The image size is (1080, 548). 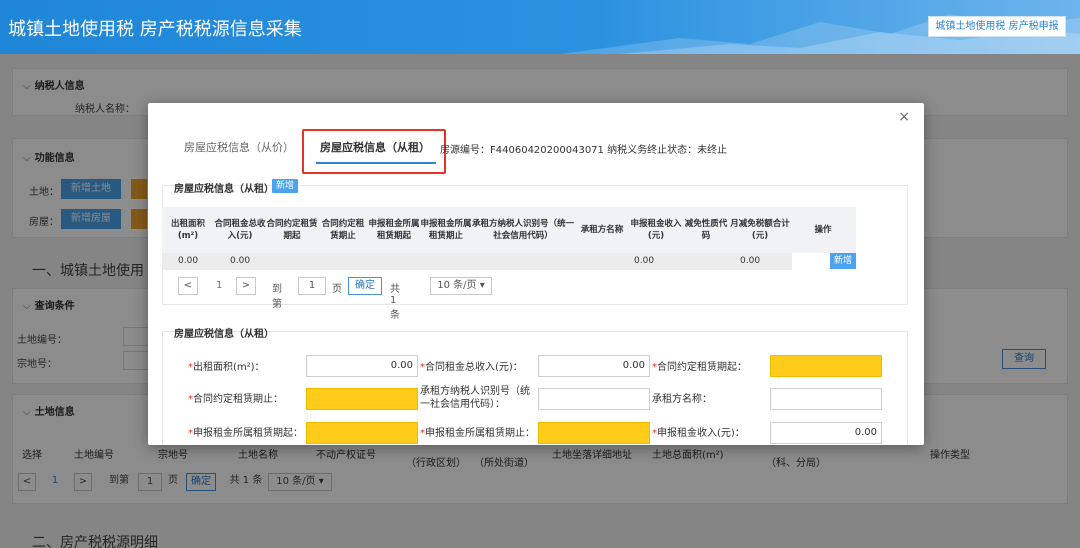 I want to click on rent-area-label: *出租面积(m²)：, so click(x=226, y=367).